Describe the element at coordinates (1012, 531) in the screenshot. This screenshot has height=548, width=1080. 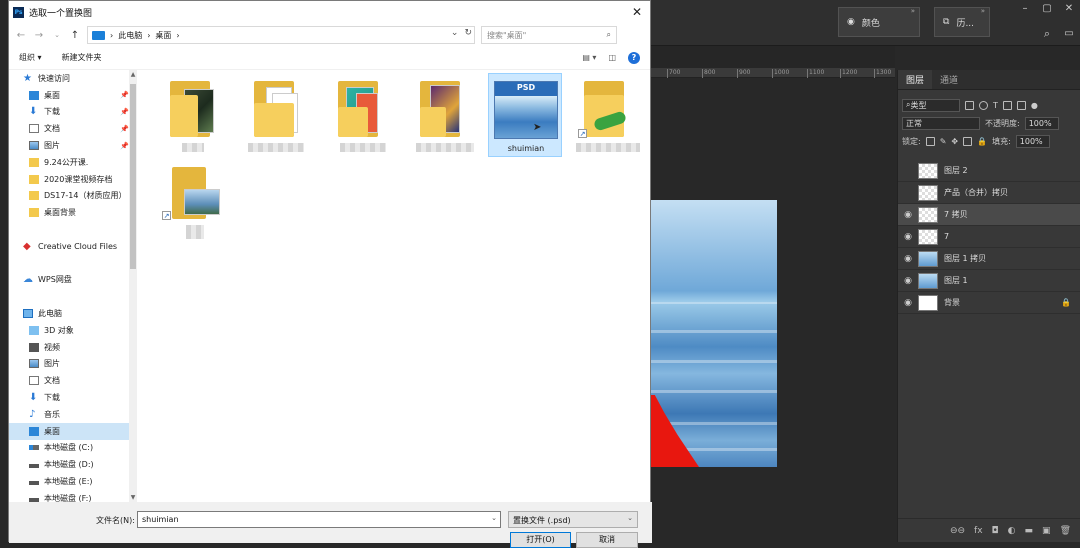
I see `adjustment-icon: ◐` at that location.